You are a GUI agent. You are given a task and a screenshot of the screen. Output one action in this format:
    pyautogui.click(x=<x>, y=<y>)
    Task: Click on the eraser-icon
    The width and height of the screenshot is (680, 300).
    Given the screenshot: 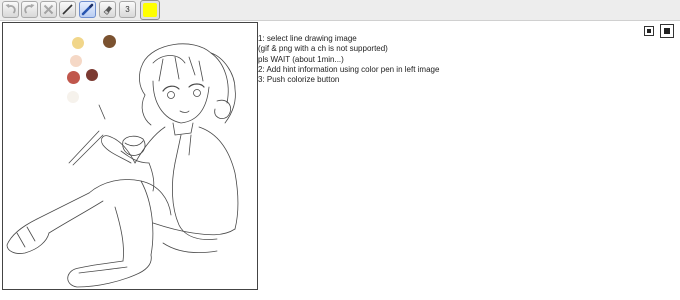 What is the action you would take?
    pyautogui.click(x=107, y=10)
    